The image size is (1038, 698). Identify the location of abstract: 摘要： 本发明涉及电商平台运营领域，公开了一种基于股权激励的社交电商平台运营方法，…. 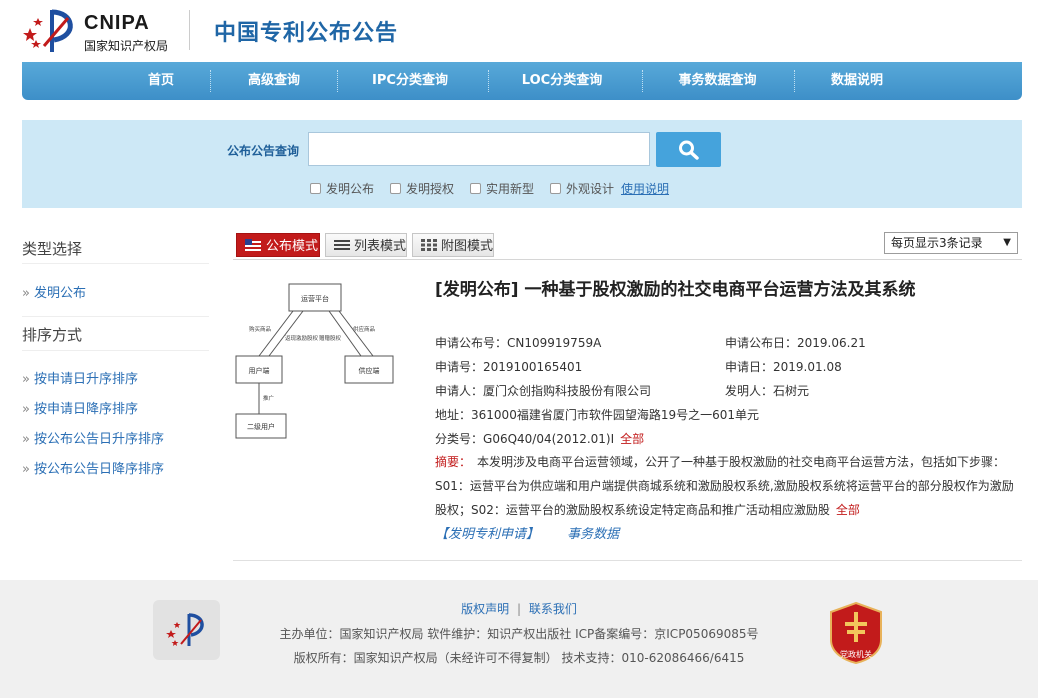
(729, 486).